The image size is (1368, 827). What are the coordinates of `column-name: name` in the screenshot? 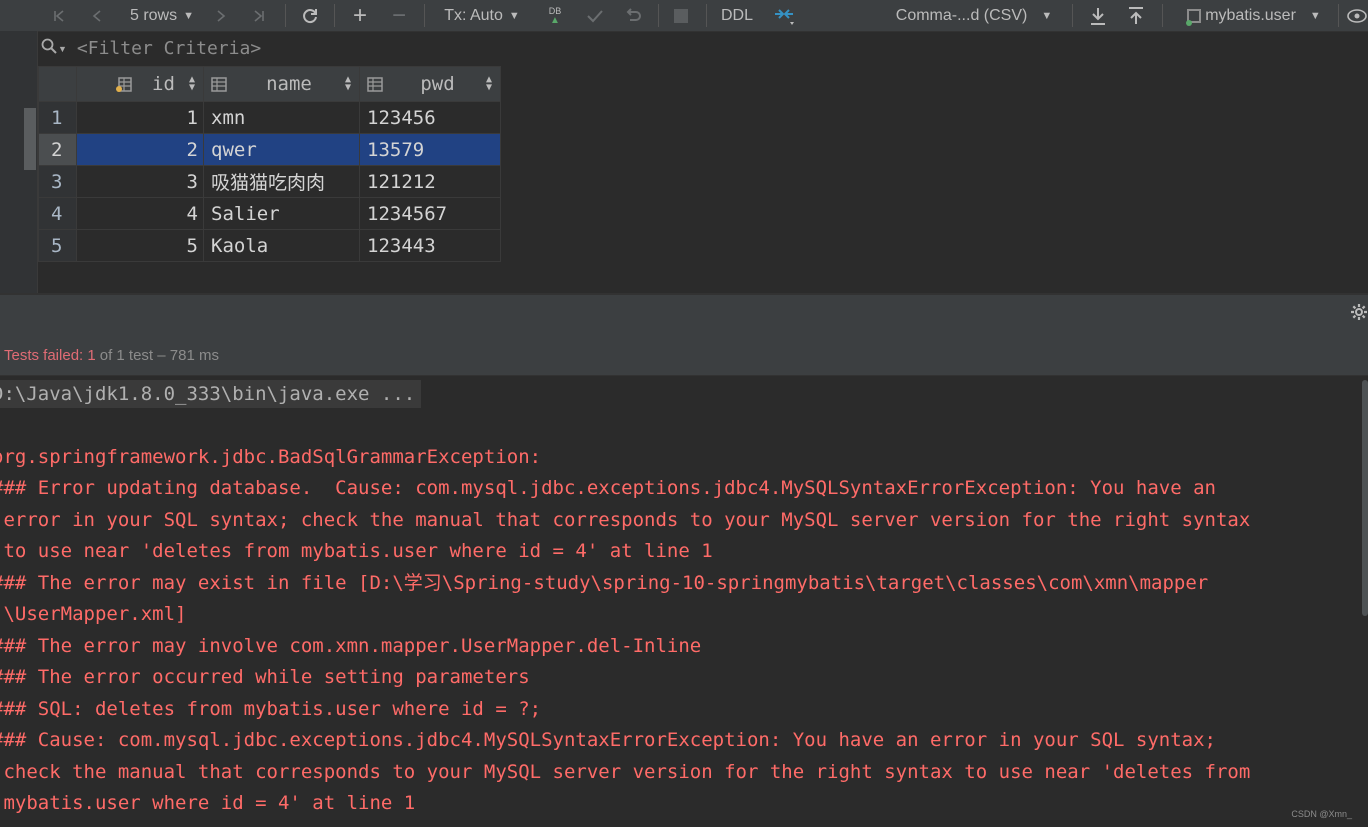 It's located at (289, 84).